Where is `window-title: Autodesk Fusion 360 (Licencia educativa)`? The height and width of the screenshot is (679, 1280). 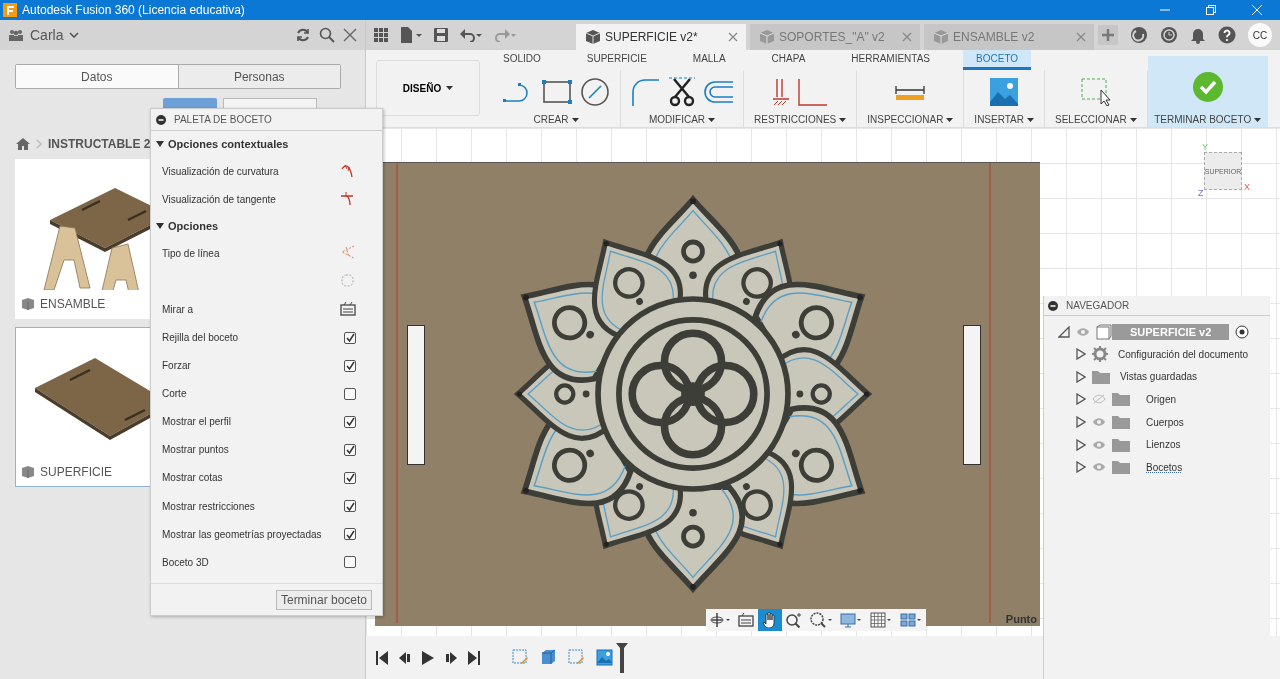
window-title: Autodesk Fusion 360 (Licencia educativa) is located at coordinates (134, 10).